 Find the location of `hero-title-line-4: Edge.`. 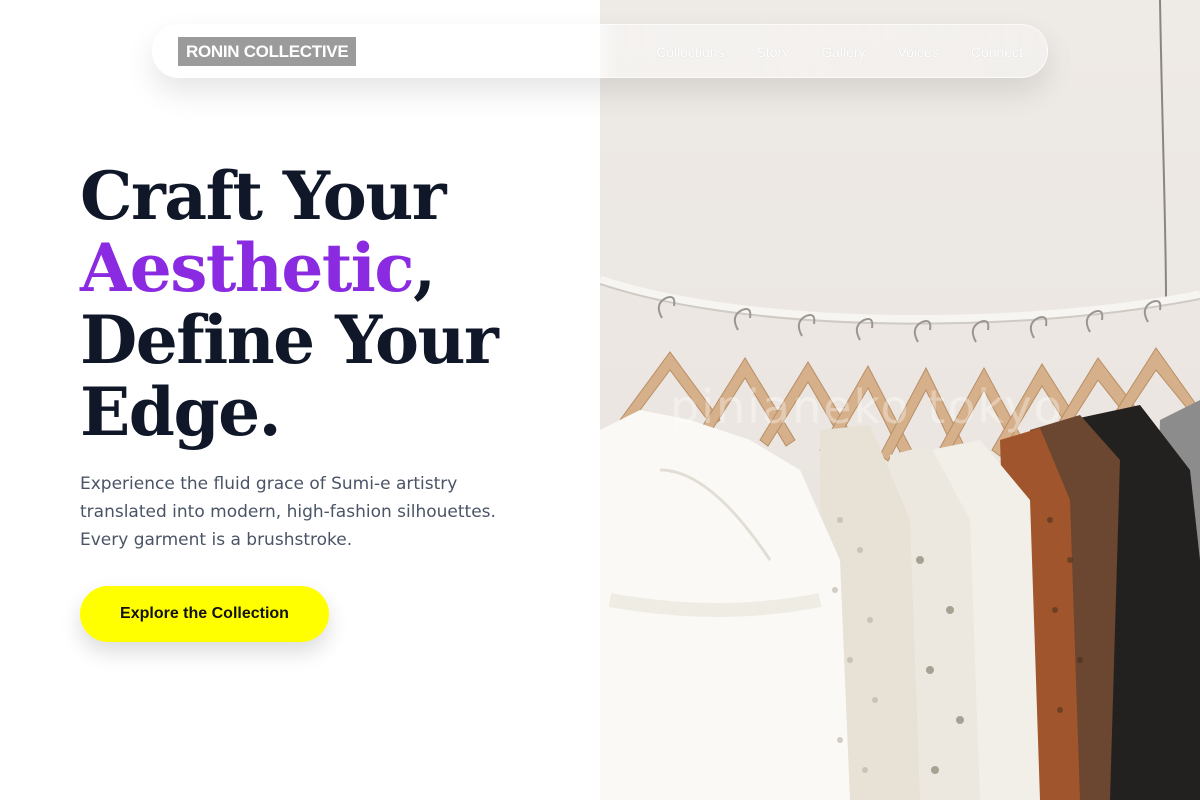

hero-title-line-4: Edge. is located at coordinates (181, 412).